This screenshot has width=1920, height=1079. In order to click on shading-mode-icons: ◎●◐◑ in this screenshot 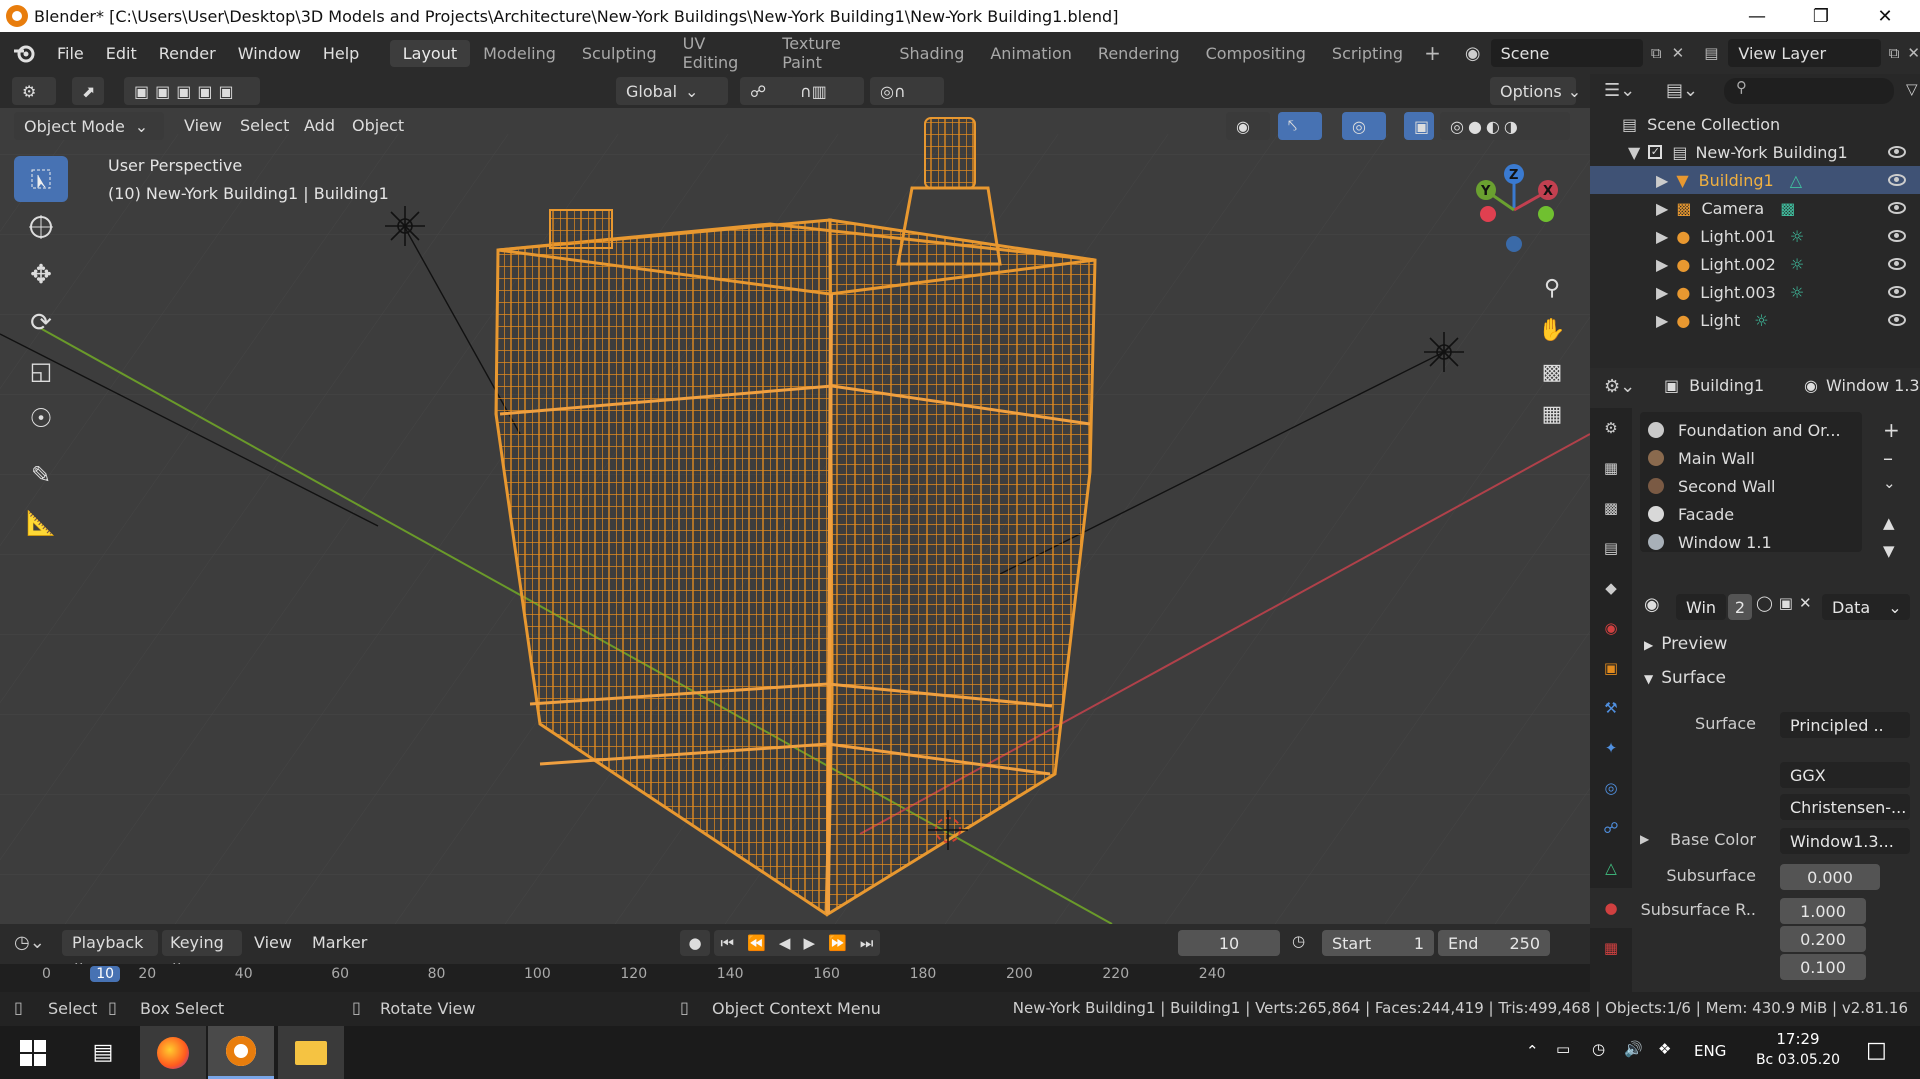, I will do `click(1505, 126)`.